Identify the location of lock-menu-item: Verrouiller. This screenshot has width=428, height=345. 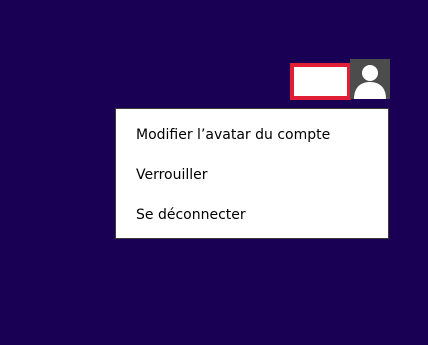
(172, 175).